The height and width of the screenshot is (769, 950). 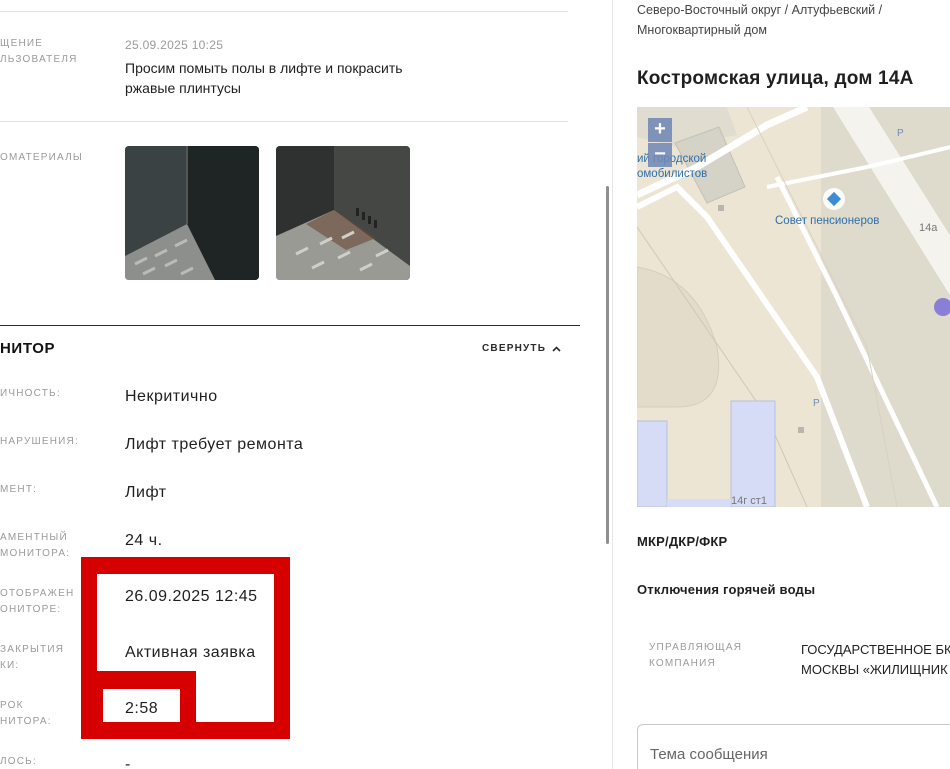 What do you see at coordinates (146, 492) in the screenshot?
I see `field-value-element: Лифт` at bounding box center [146, 492].